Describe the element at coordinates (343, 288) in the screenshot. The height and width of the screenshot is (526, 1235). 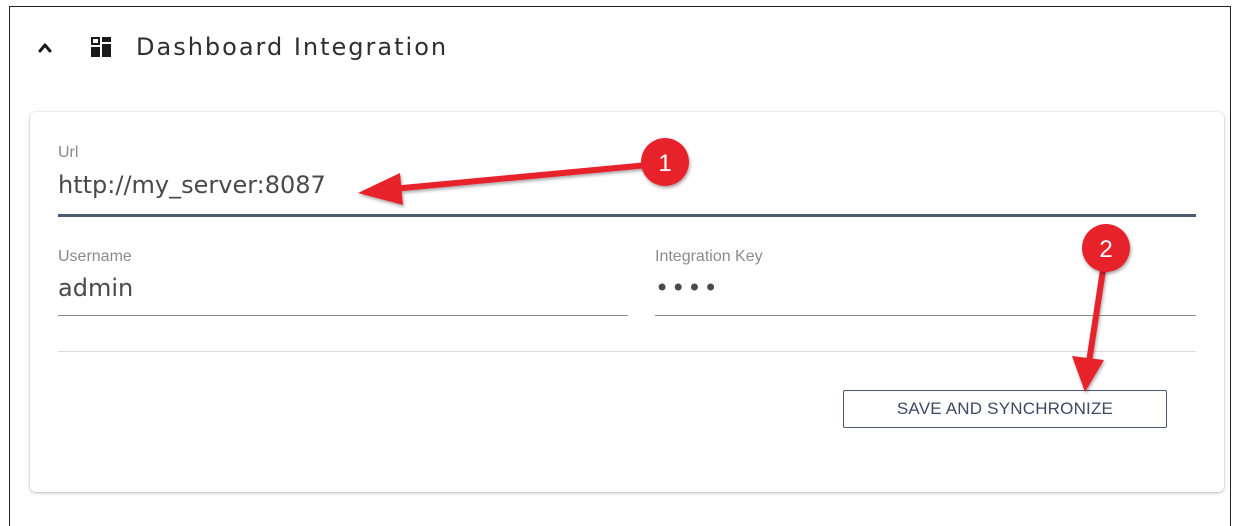
I see `username-input` at that location.